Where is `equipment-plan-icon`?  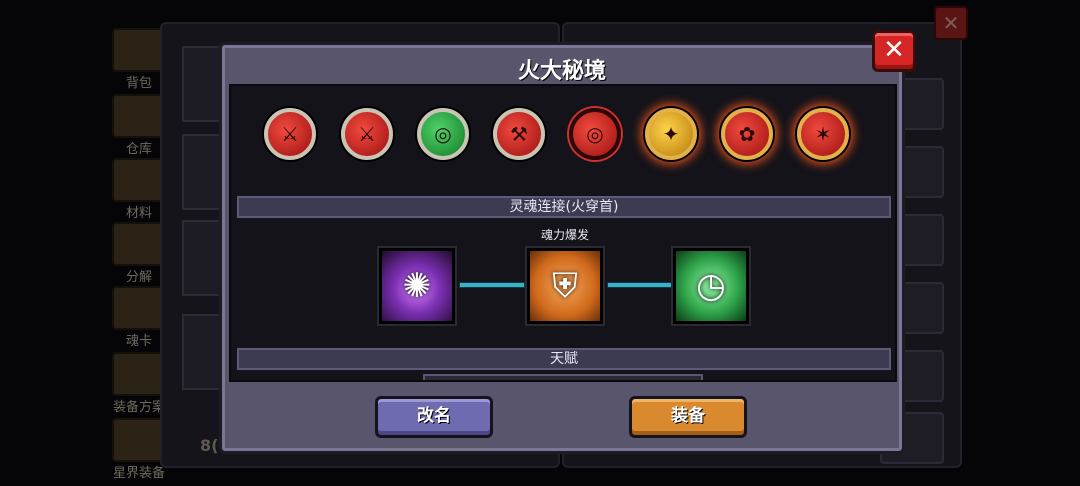
equipment-plan-icon is located at coordinates (139, 374).